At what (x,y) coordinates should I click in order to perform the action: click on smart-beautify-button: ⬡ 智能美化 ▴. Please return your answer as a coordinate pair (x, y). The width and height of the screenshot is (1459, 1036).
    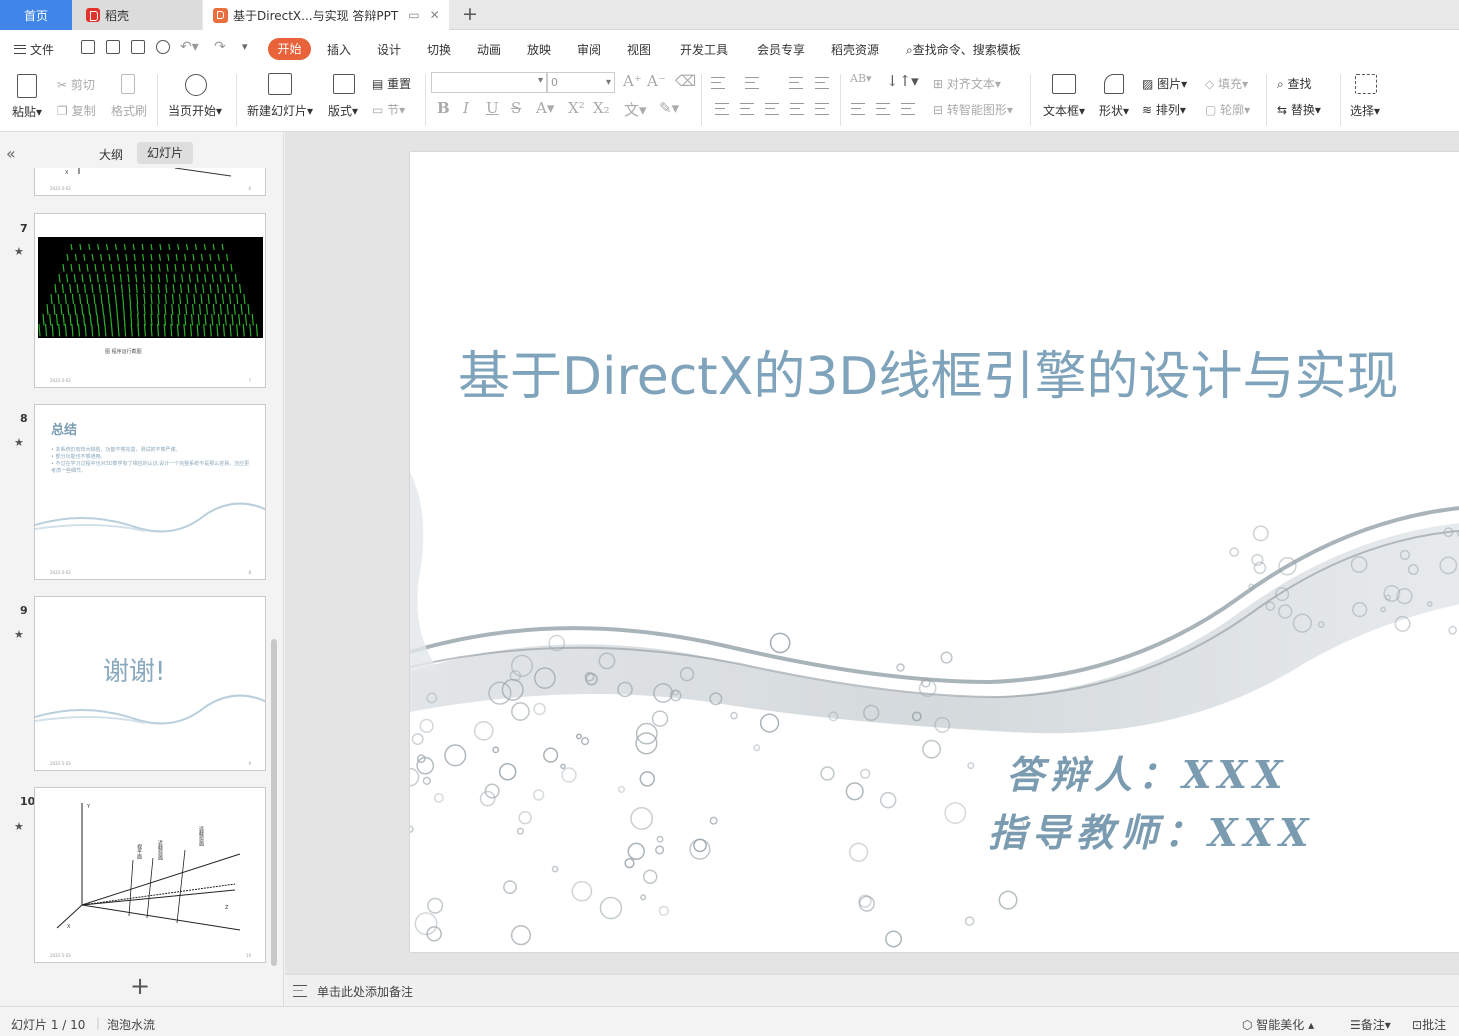
    Looking at the image, I should click on (1278, 1024).